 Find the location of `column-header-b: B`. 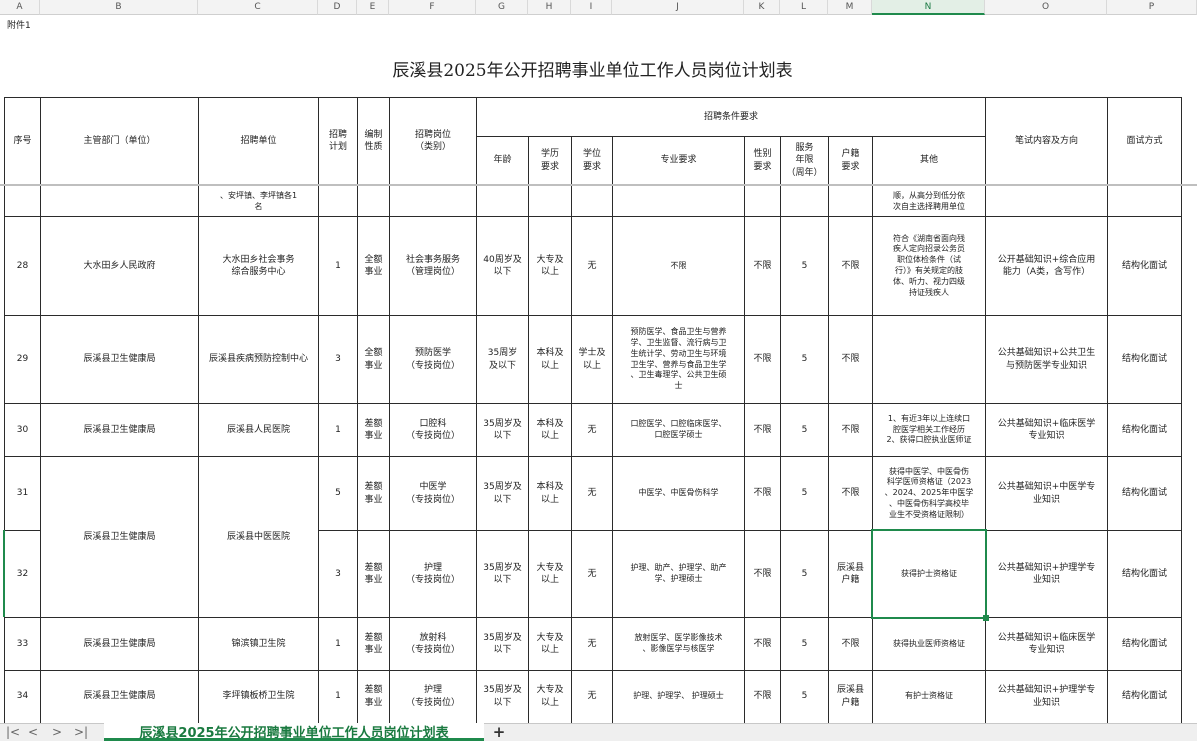

column-header-b: B is located at coordinates (119, 7).